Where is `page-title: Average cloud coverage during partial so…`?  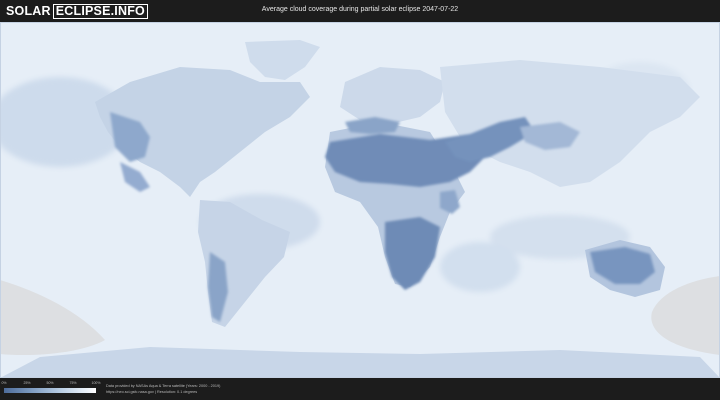
page-title: Average cloud coverage during partial so… is located at coordinates (360, 9).